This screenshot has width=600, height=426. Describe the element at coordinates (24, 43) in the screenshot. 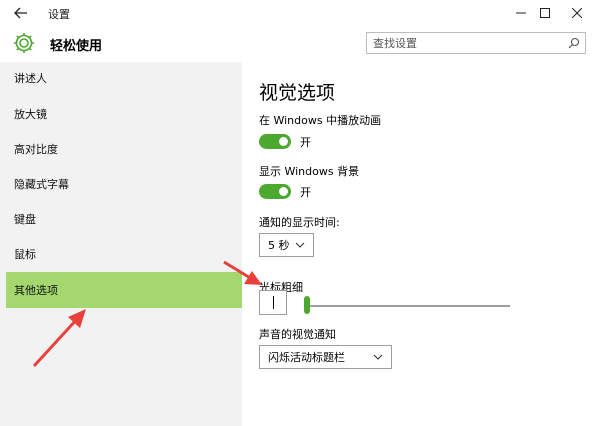

I see `ease-of-access-gear-icon` at that location.